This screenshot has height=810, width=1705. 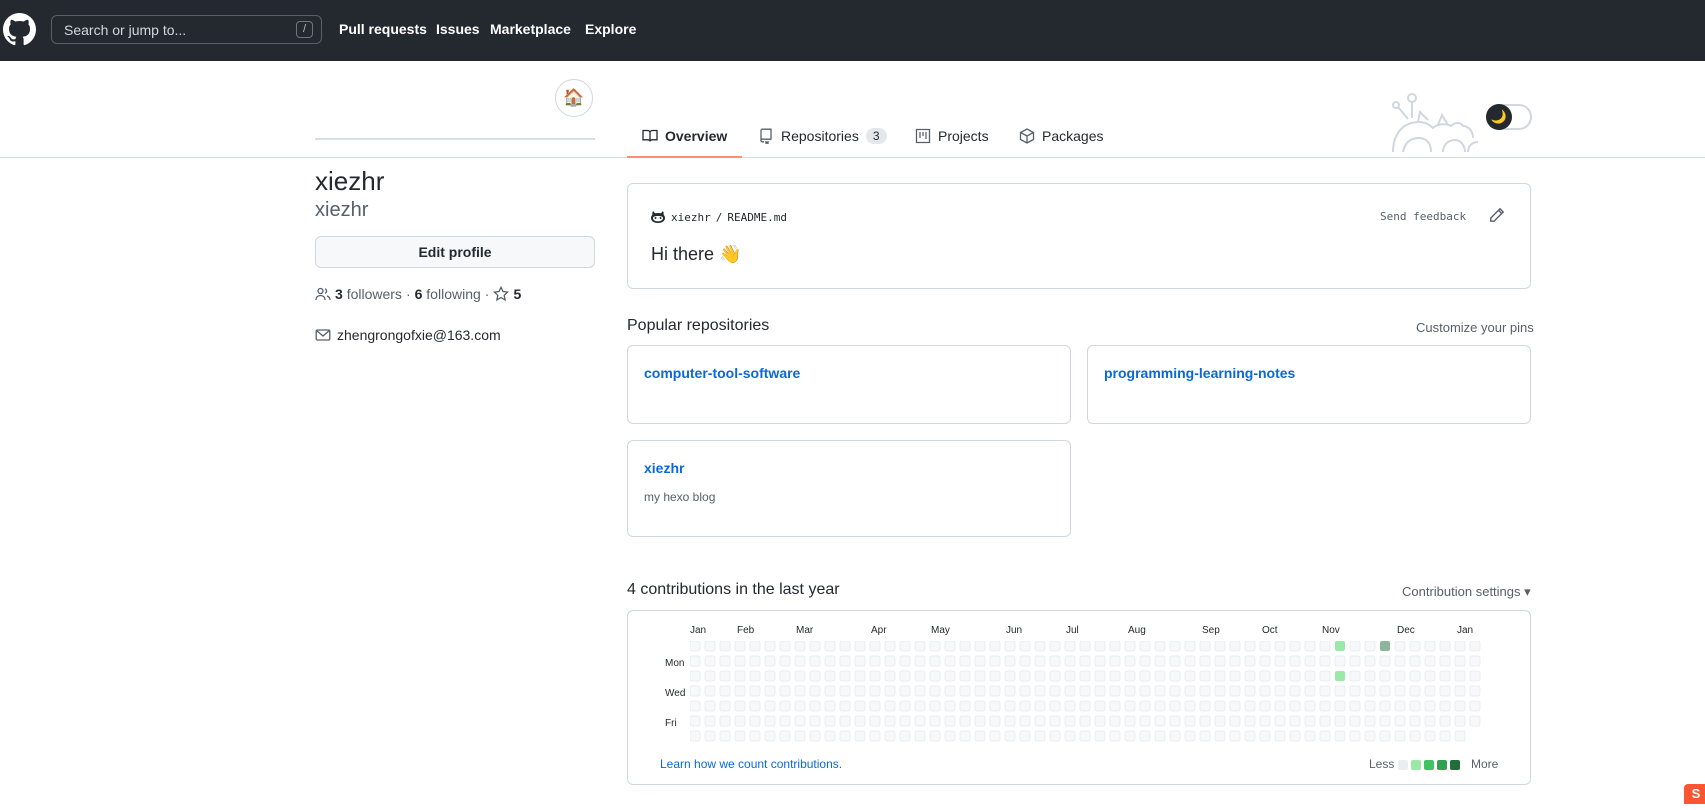 I want to click on nav-issues: Issues, so click(x=458, y=29).